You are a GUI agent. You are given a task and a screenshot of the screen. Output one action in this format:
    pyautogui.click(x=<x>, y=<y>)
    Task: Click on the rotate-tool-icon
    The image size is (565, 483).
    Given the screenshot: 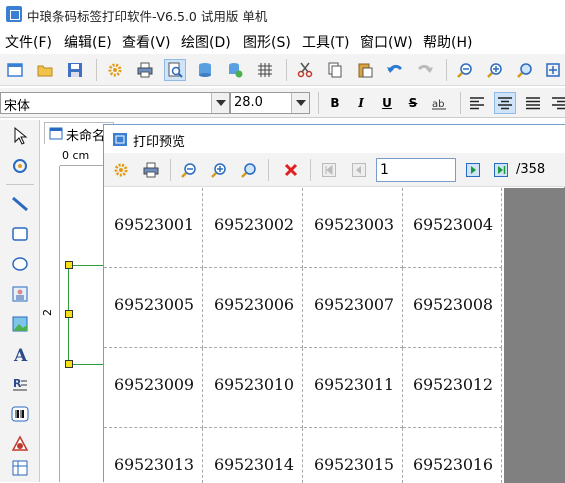 What is the action you would take?
    pyautogui.click(x=20, y=166)
    